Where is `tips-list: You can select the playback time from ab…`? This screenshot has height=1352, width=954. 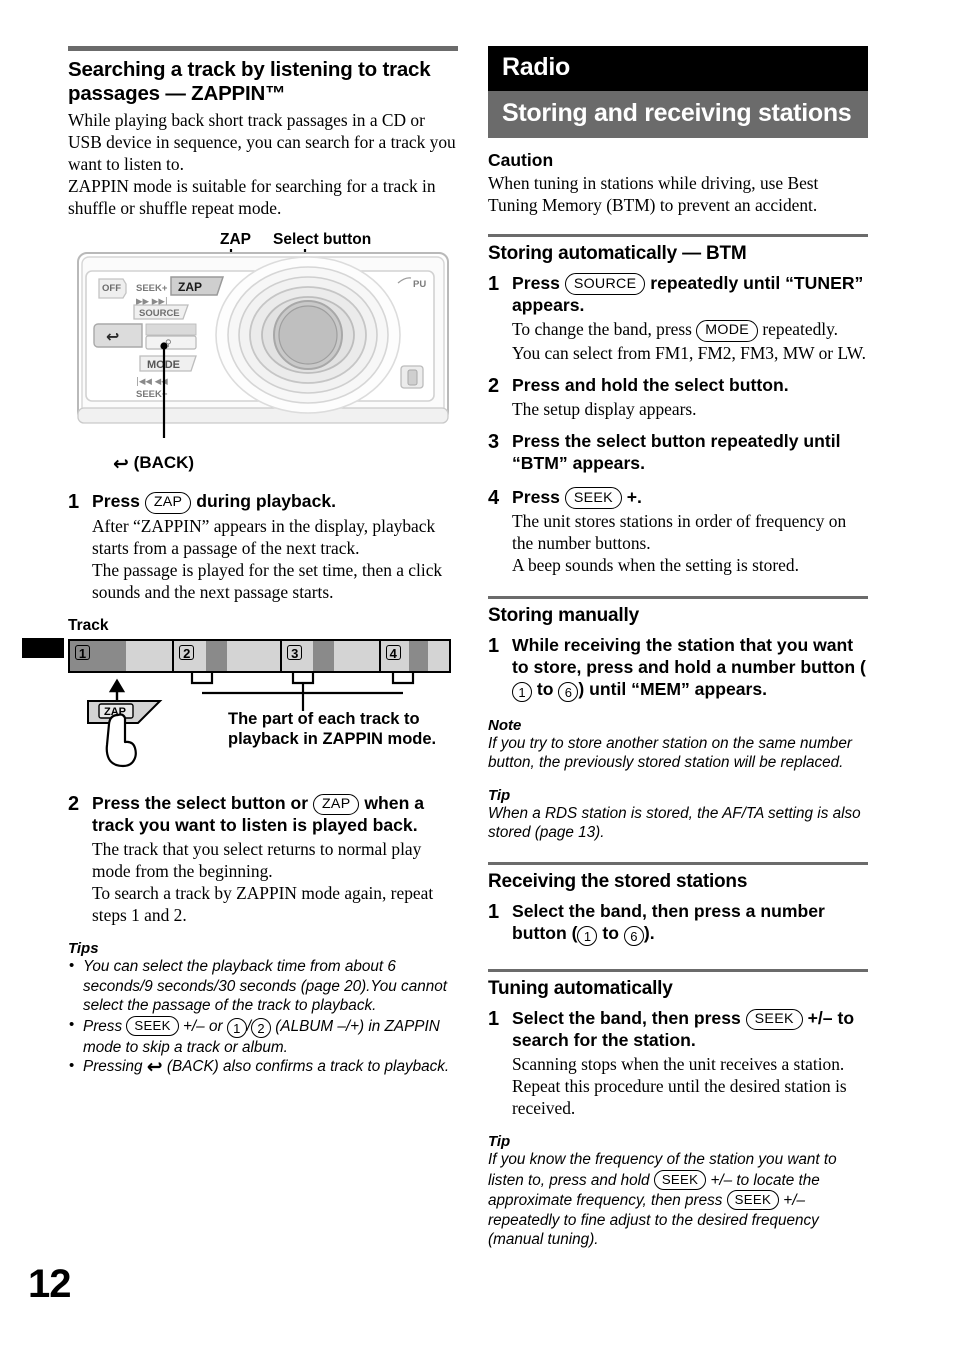
tips-list: You can select the playback time from ab… is located at coordinates (263, 1017).